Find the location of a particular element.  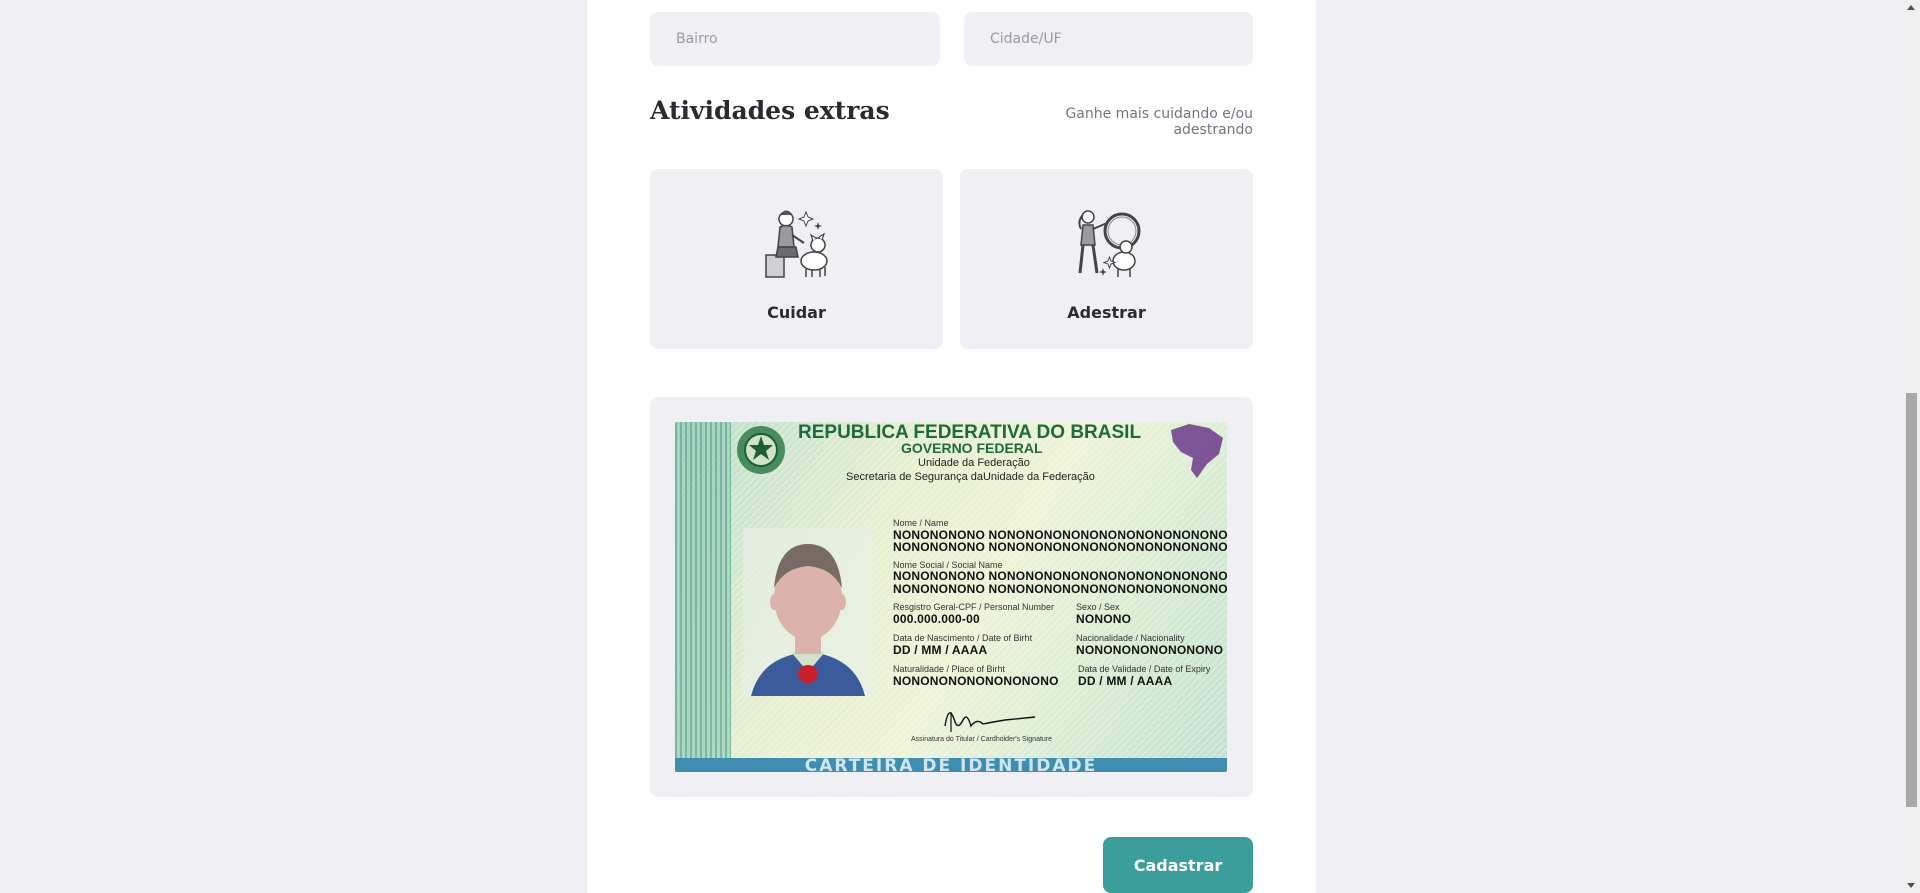

extras-section-hint: Ganhe mais cuidando e/ou adestrando is located at coordinates (1159, 122).